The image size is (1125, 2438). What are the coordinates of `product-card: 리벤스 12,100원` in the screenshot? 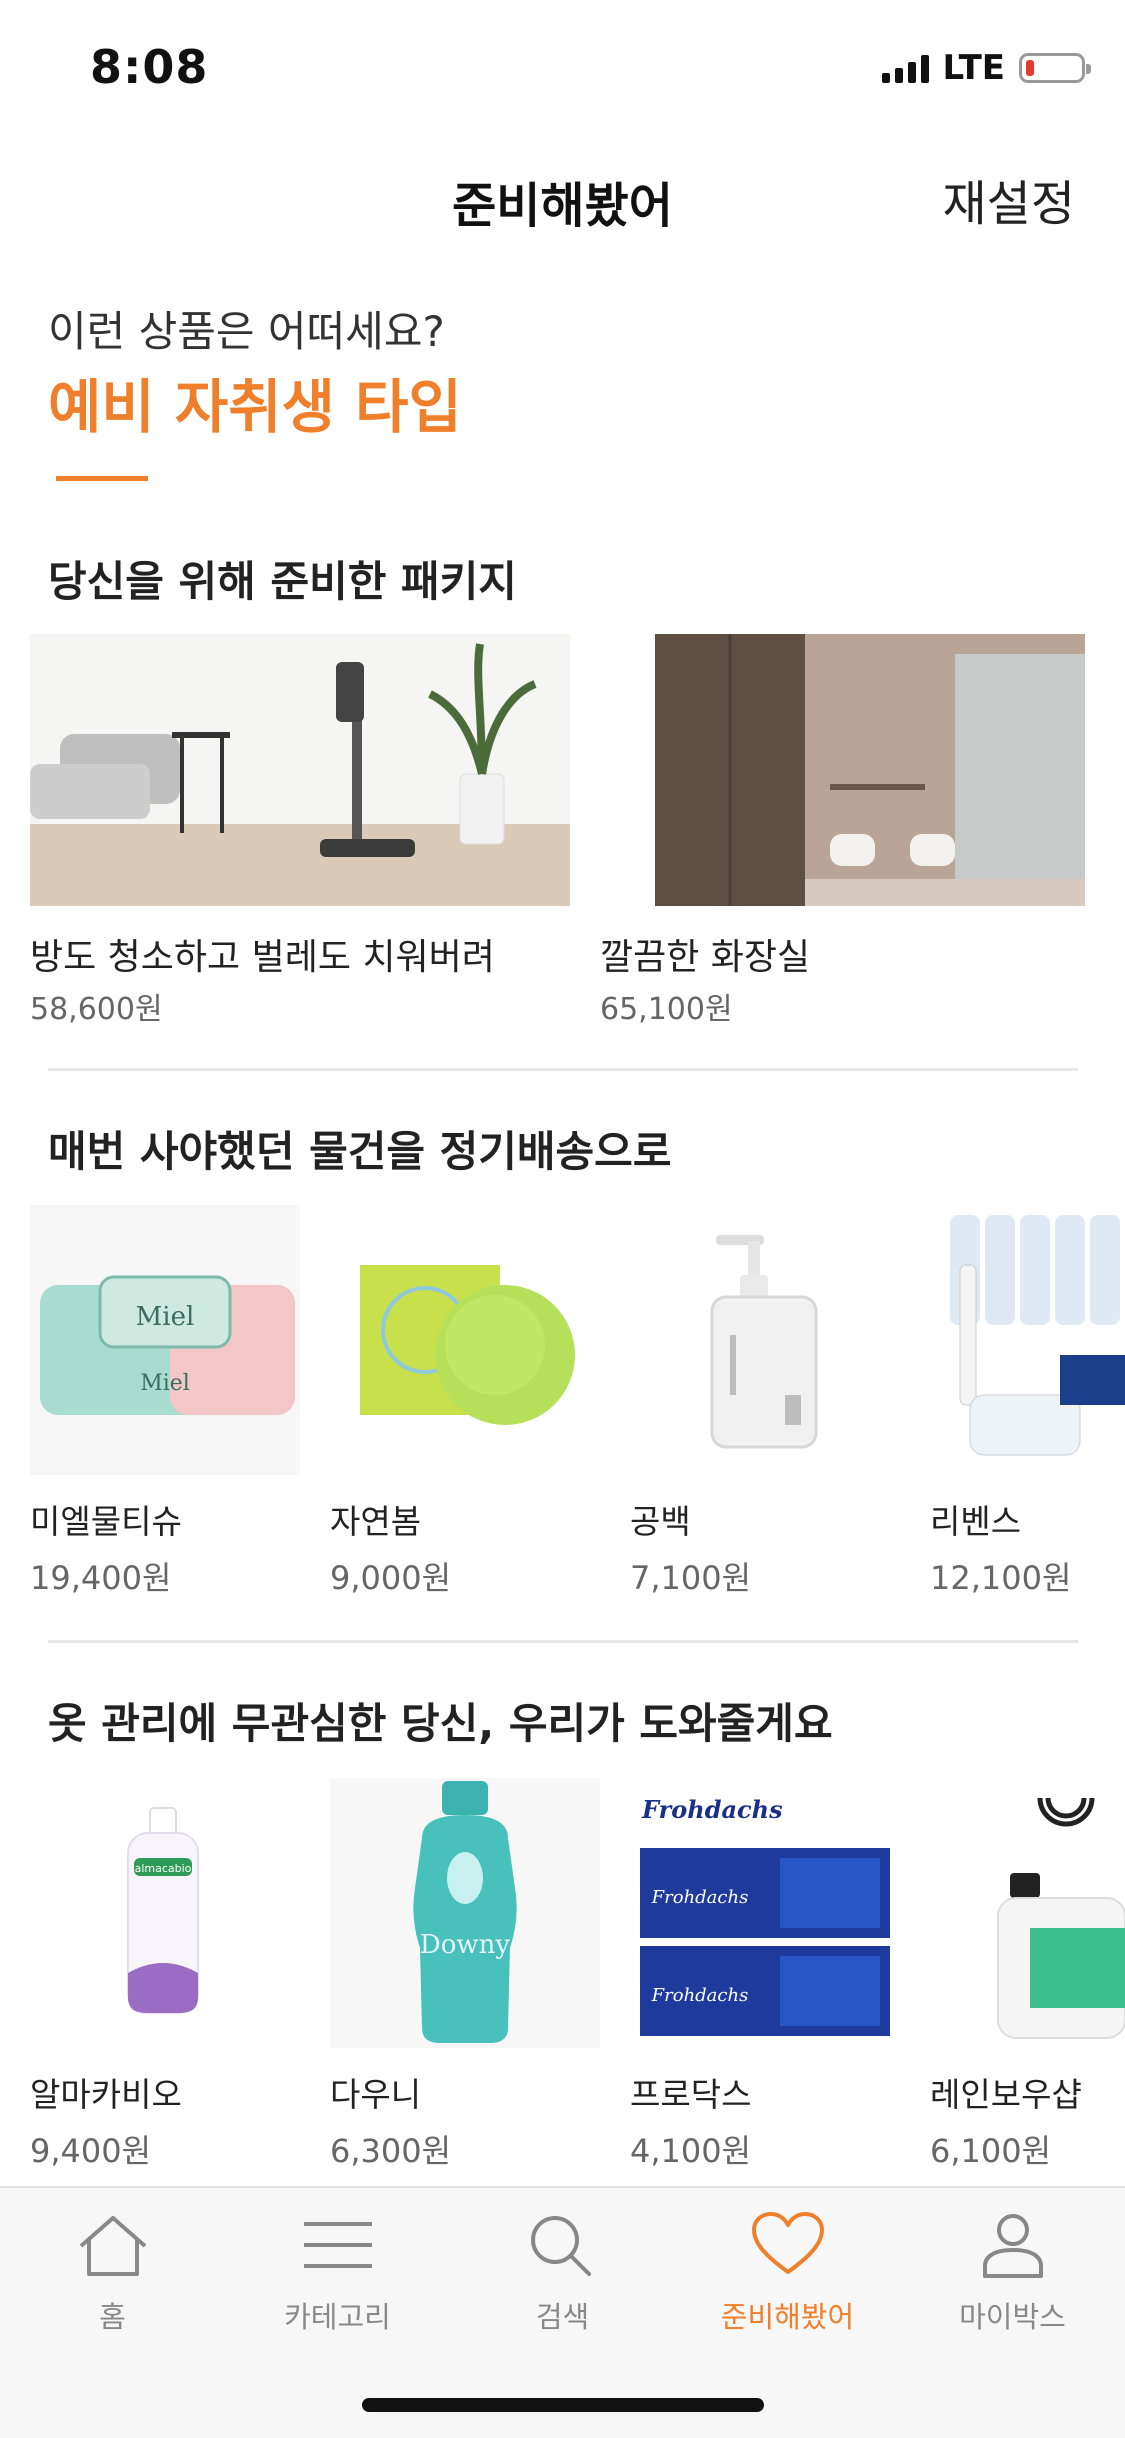 It's located at (1027, 1402).